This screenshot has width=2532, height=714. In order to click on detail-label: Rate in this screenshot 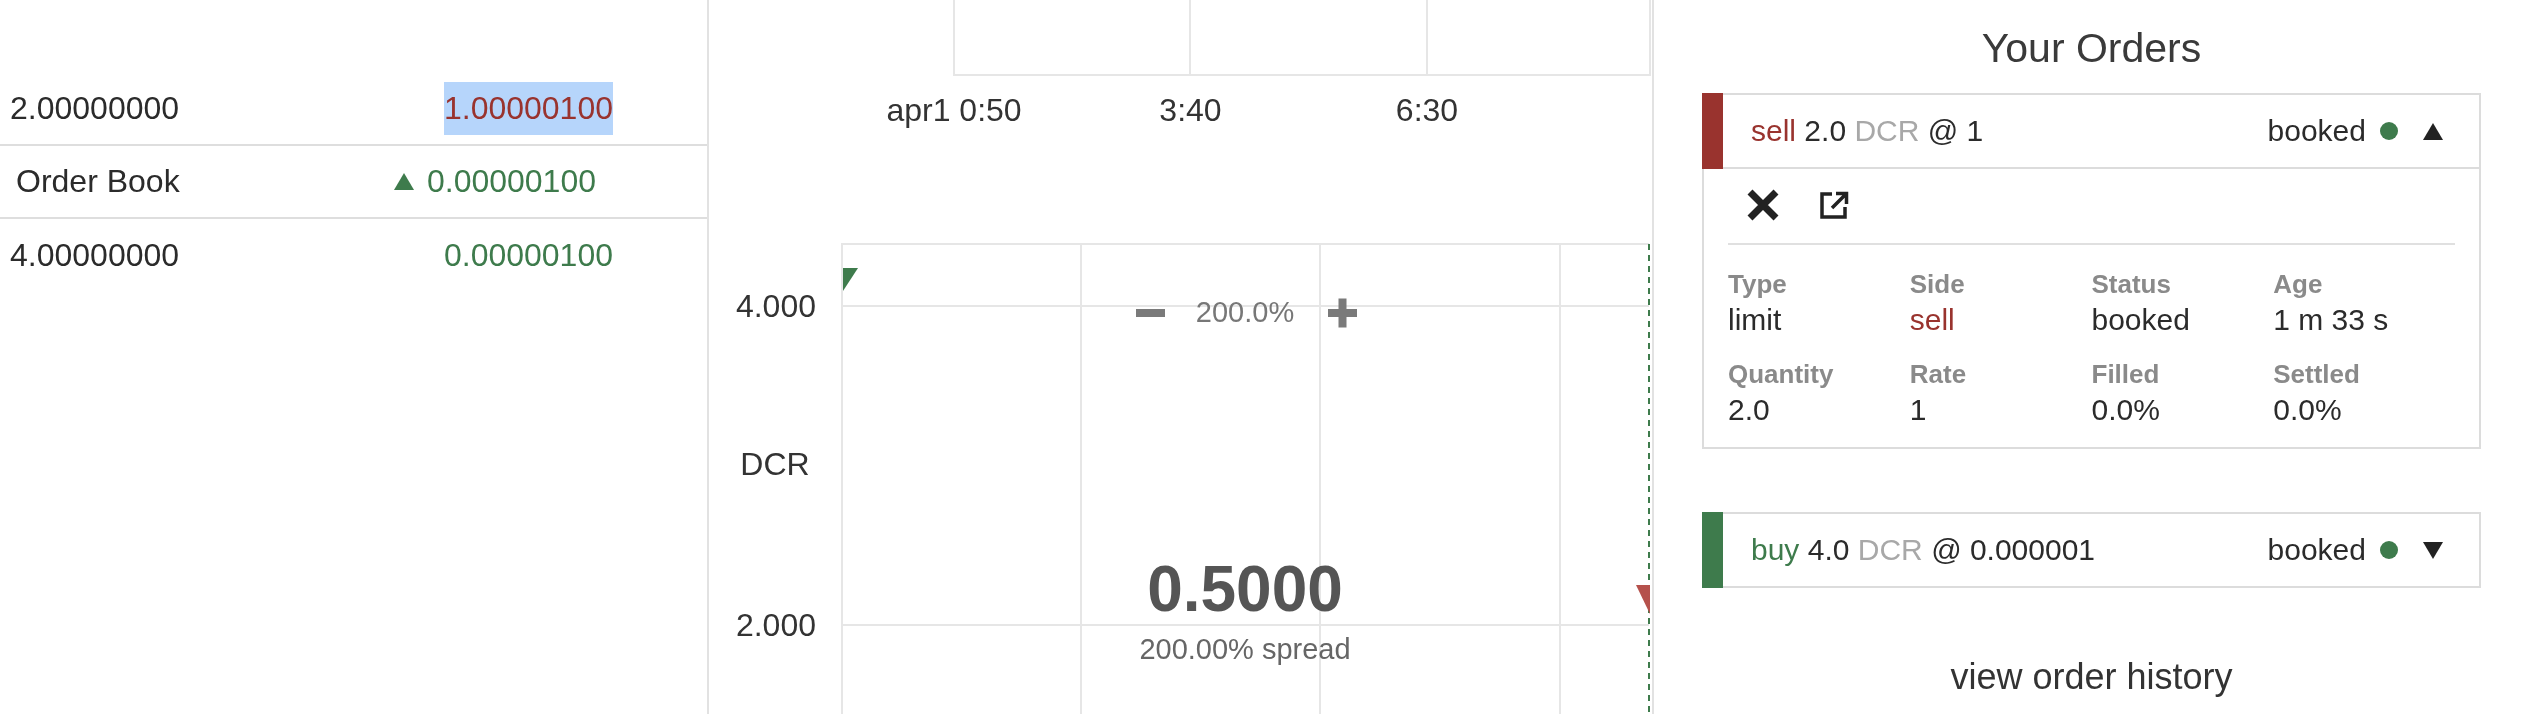, I will do `click(1938, 374)`.